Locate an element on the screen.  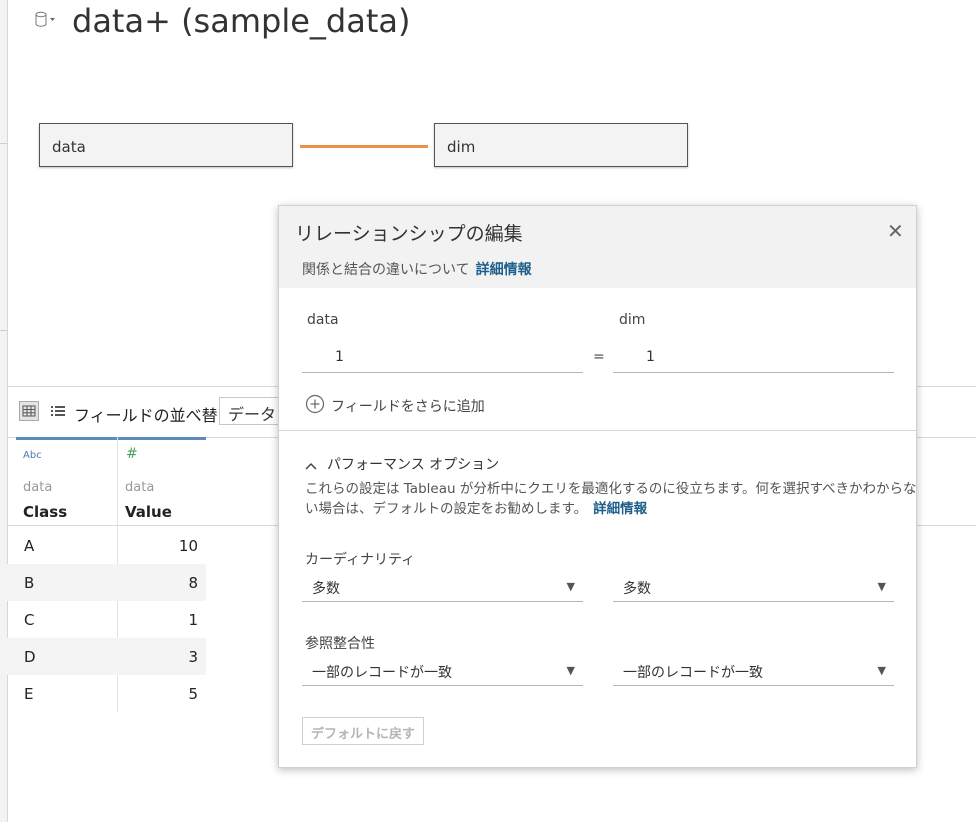
cell-value: 10 is located at coordinates (188, 546).